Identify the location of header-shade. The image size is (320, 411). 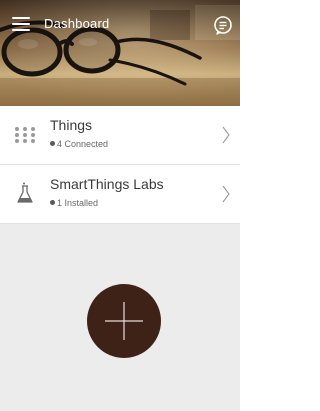
(120, 23).